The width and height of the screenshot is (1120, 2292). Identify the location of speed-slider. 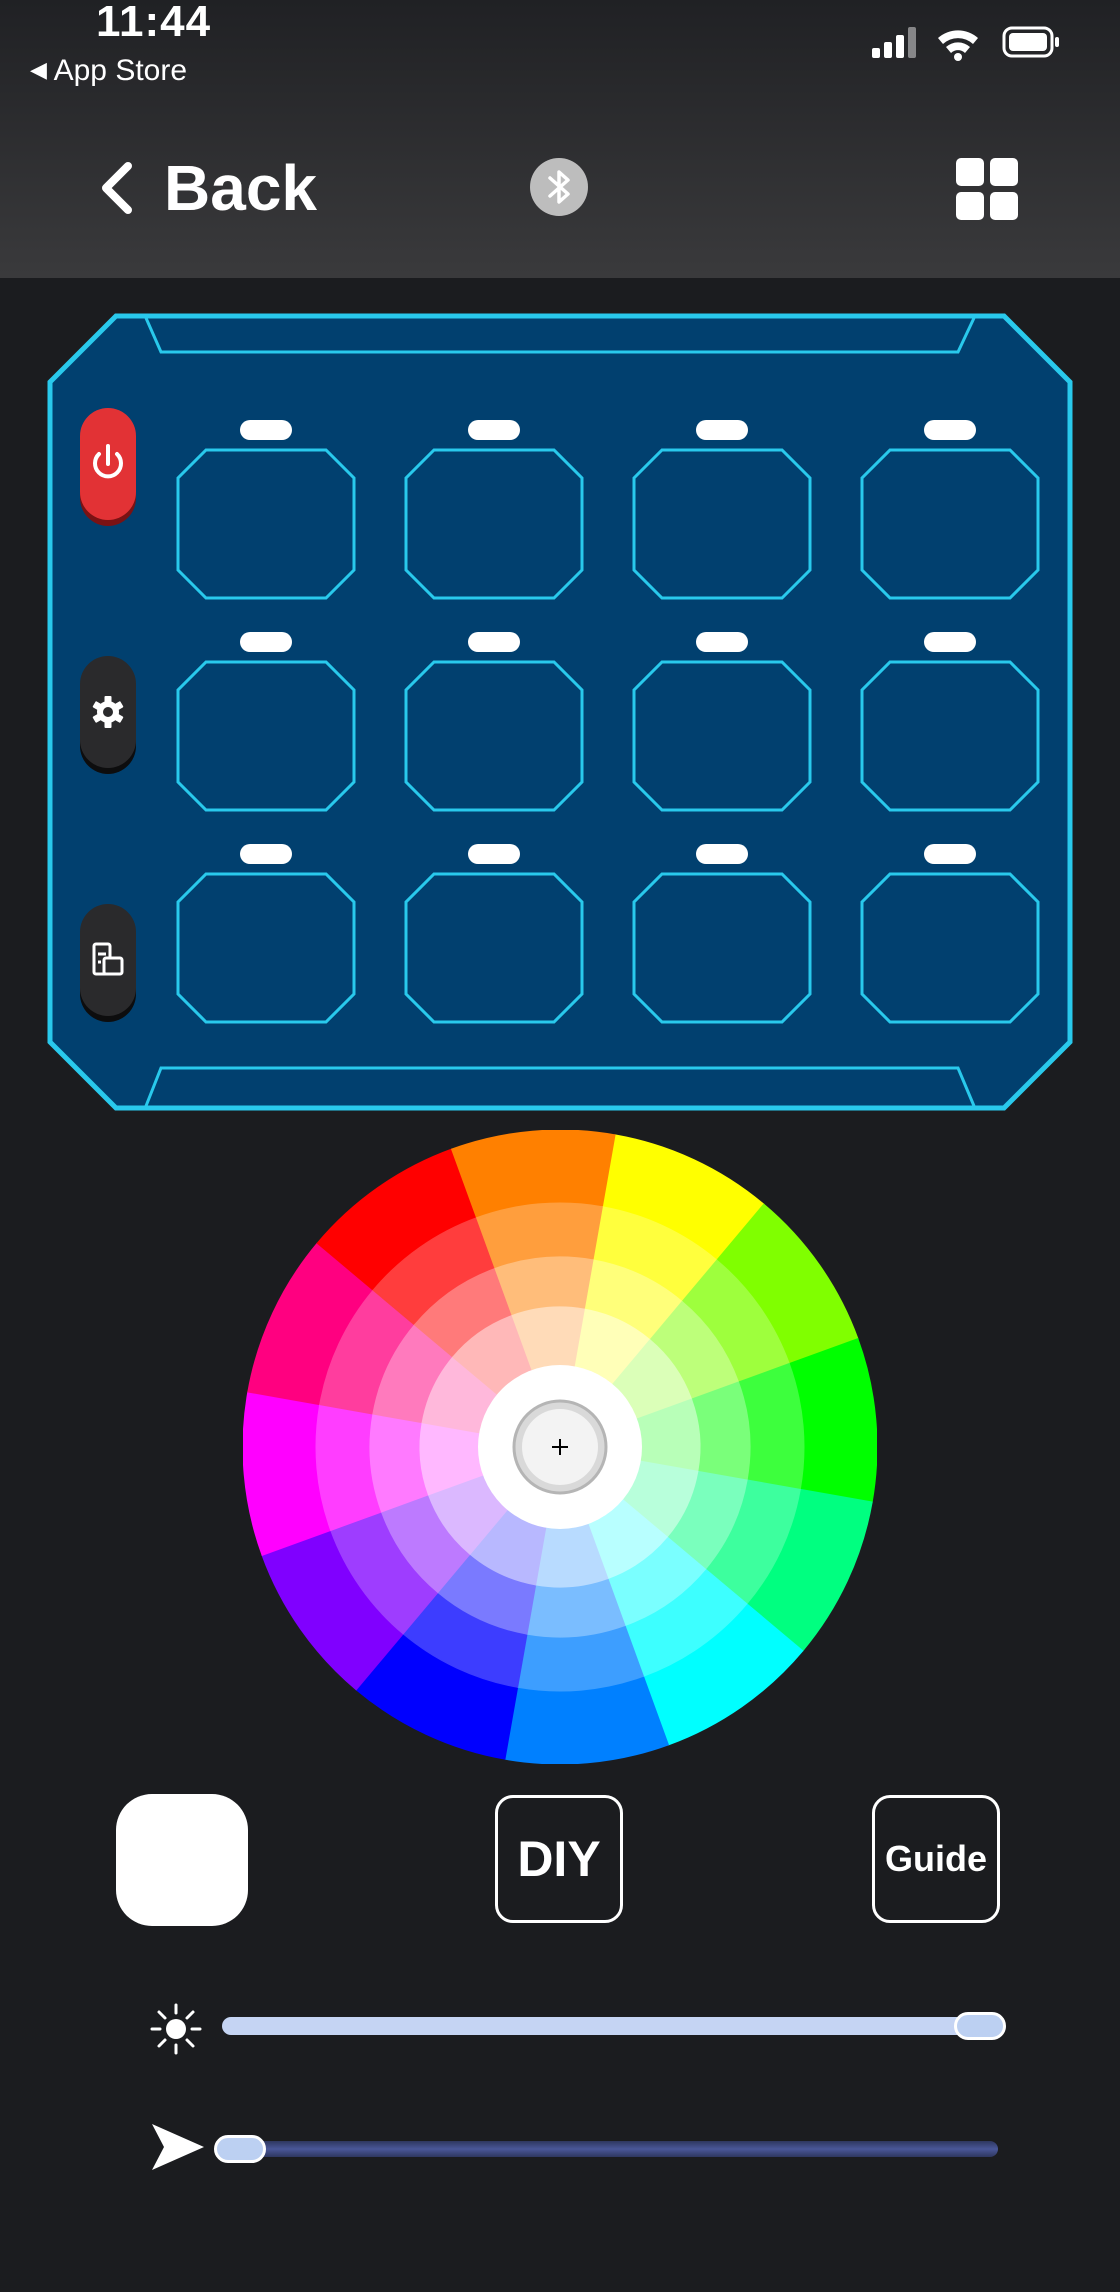
(610, 2149).